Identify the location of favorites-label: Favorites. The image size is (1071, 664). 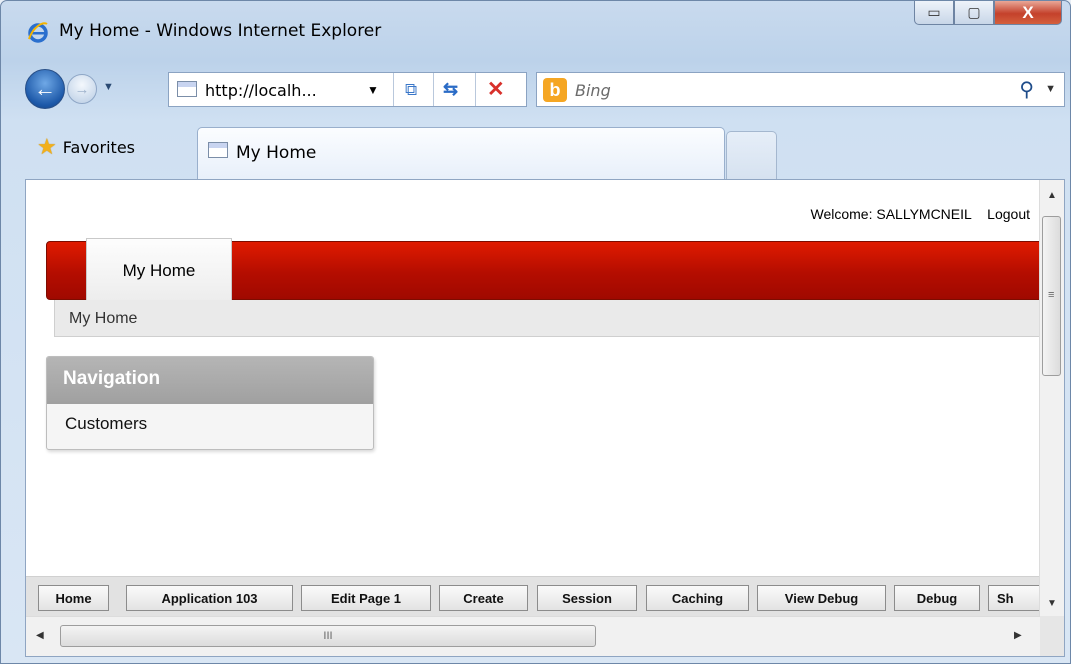
(99, 147).